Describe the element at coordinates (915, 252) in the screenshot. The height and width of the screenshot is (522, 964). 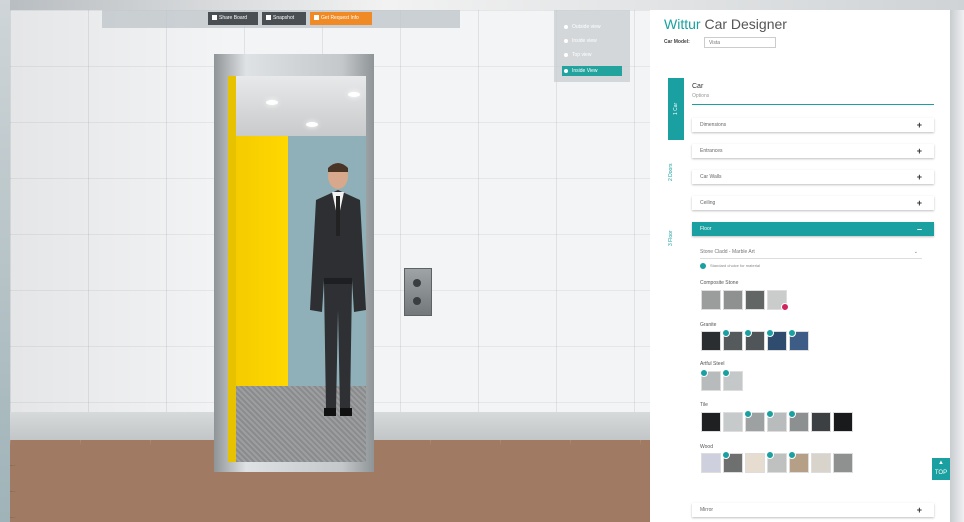
I see `chevron-down-icon: ⌄` at that location.